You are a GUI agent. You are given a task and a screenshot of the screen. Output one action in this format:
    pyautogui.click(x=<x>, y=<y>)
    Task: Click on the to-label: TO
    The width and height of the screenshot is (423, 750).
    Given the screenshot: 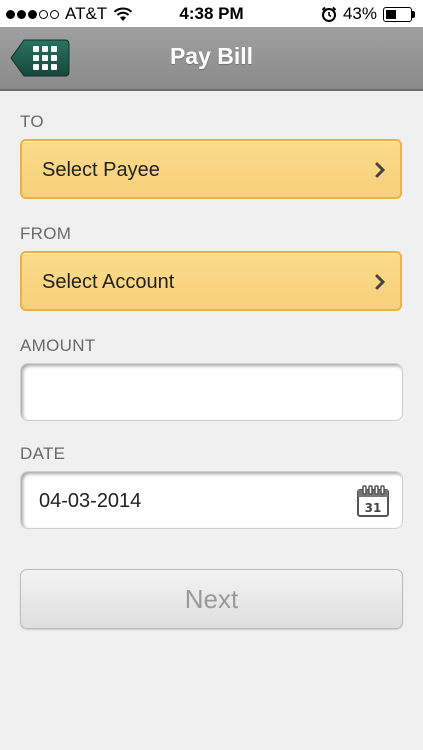 What is the action you would take?
    pyautogui.click(x=32, y=121)
    